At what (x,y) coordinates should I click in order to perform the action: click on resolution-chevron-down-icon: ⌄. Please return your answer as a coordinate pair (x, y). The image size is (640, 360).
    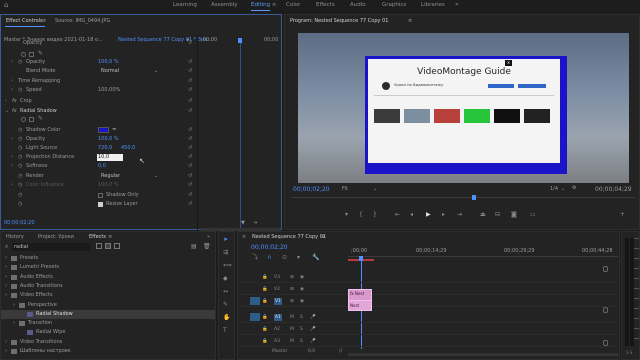
    Looking at the image, I should click on (563, 189).